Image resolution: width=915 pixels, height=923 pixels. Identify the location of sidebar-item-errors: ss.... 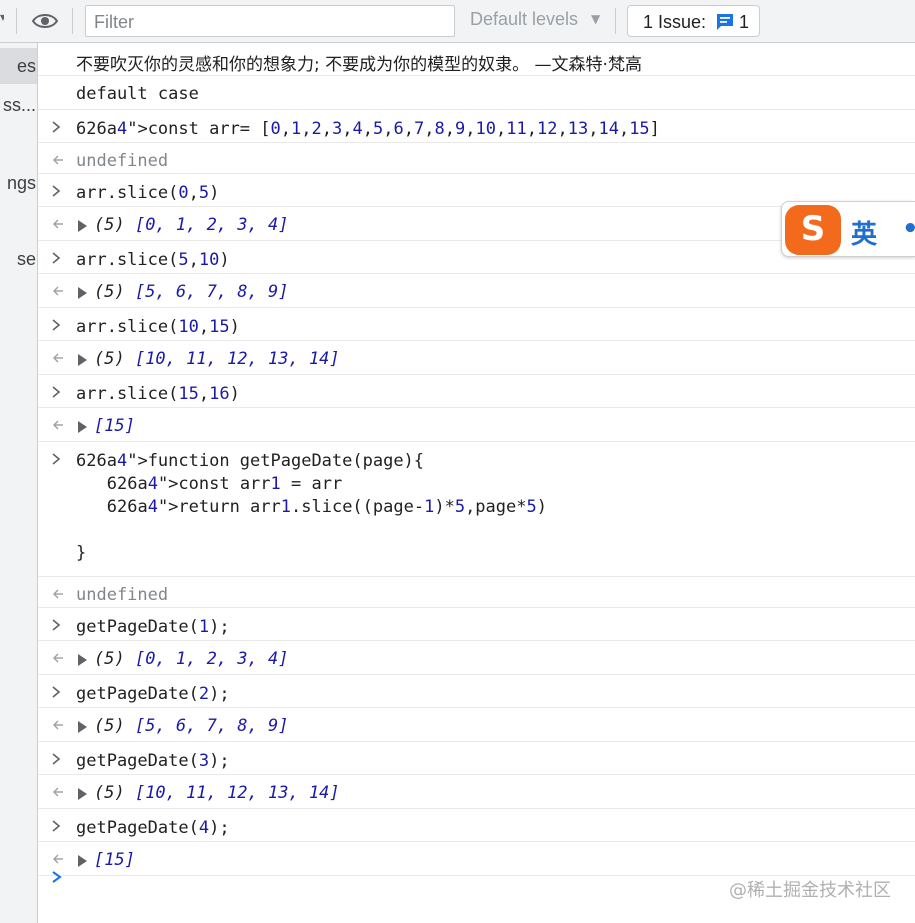
(18, 105).